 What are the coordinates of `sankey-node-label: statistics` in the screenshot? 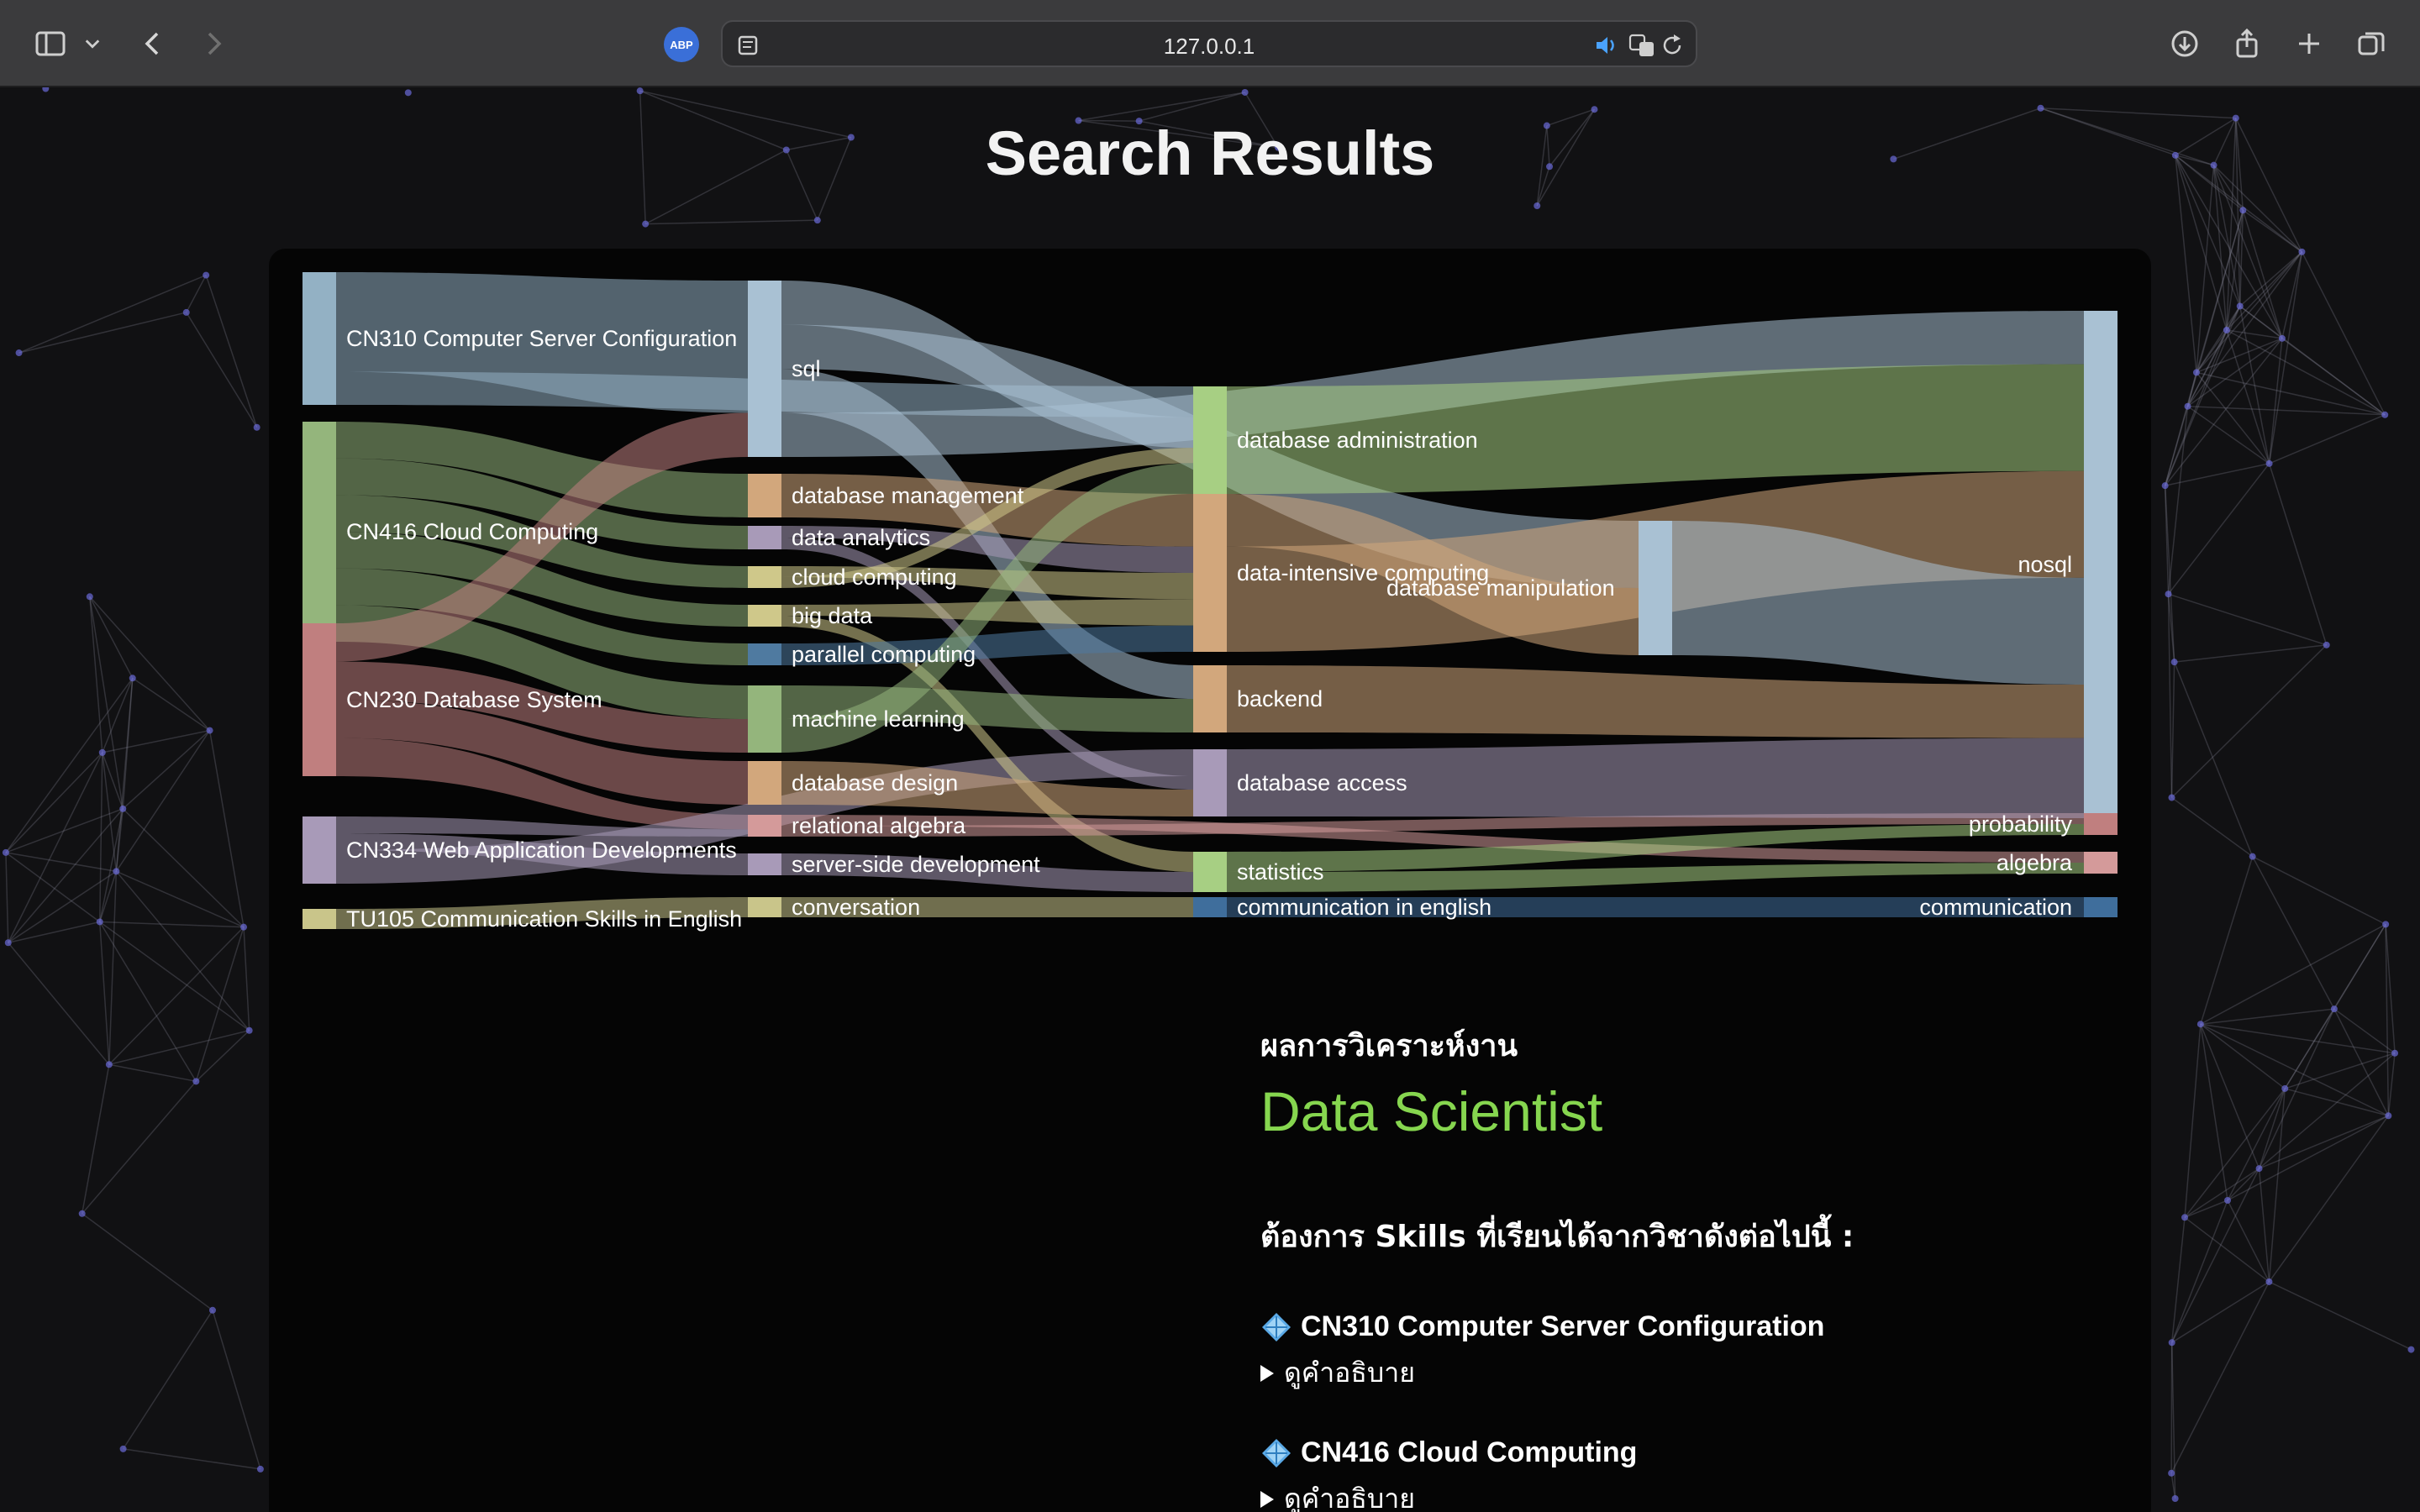 It's located at (1281, 872).